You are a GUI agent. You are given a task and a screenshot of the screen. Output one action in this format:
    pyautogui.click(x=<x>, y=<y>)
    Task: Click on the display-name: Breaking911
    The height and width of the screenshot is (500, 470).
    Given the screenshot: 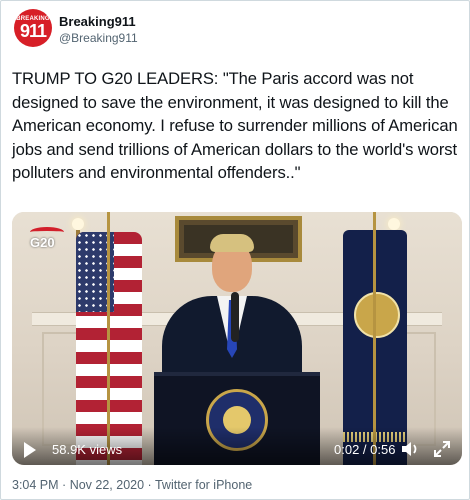 What is the action you would take?
    pyautogui.click(x=97, y=21)
    